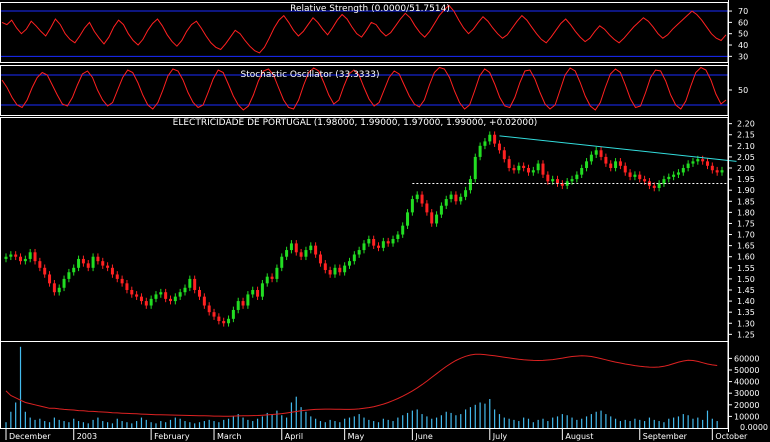 This screenshot has width=770, height=442. Describe the element at coordinates (746, 157) in the screenshot. I see `price-tick-label: 2.05` at that location.